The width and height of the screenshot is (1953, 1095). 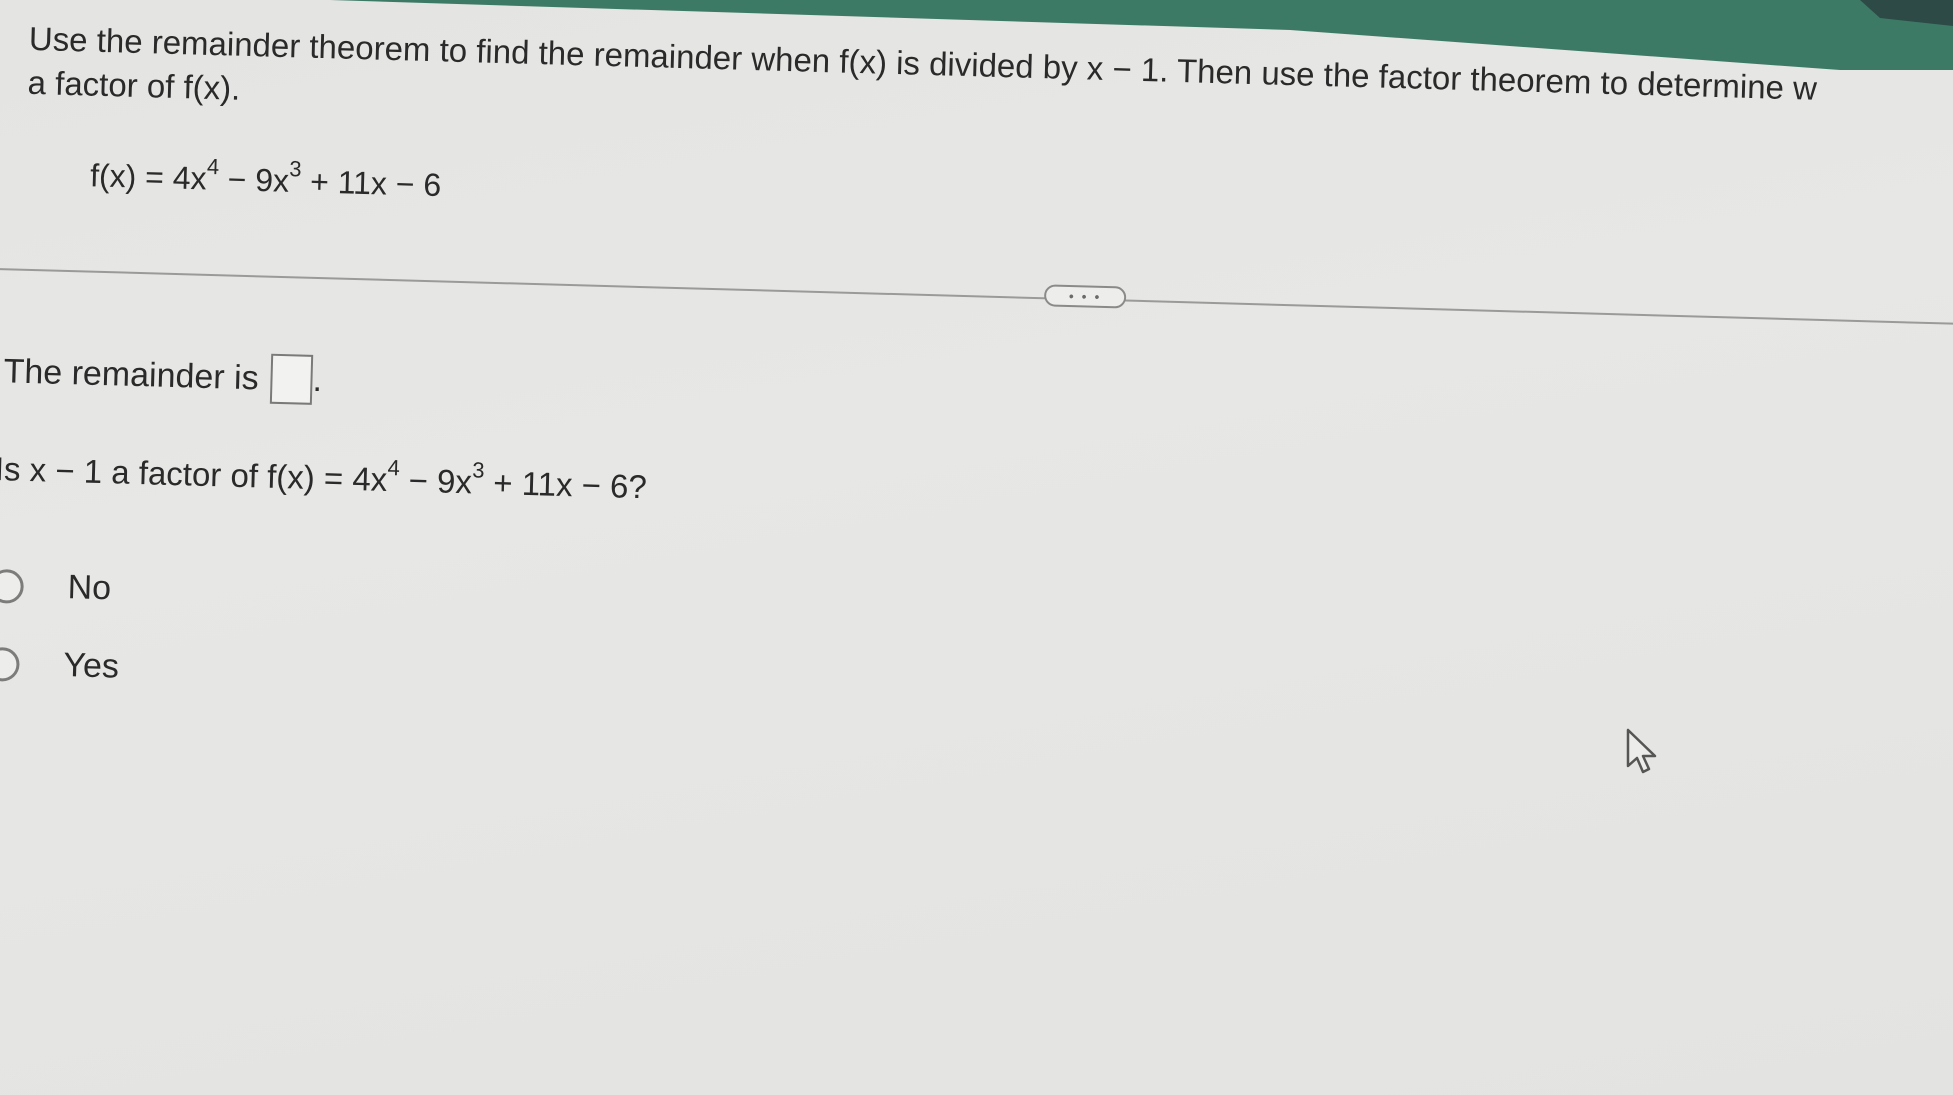 What do you see at coordinates (1641, 751) in the screenshot?
I see `mouse-pointer-icon` at bounding box center [1641, 751].